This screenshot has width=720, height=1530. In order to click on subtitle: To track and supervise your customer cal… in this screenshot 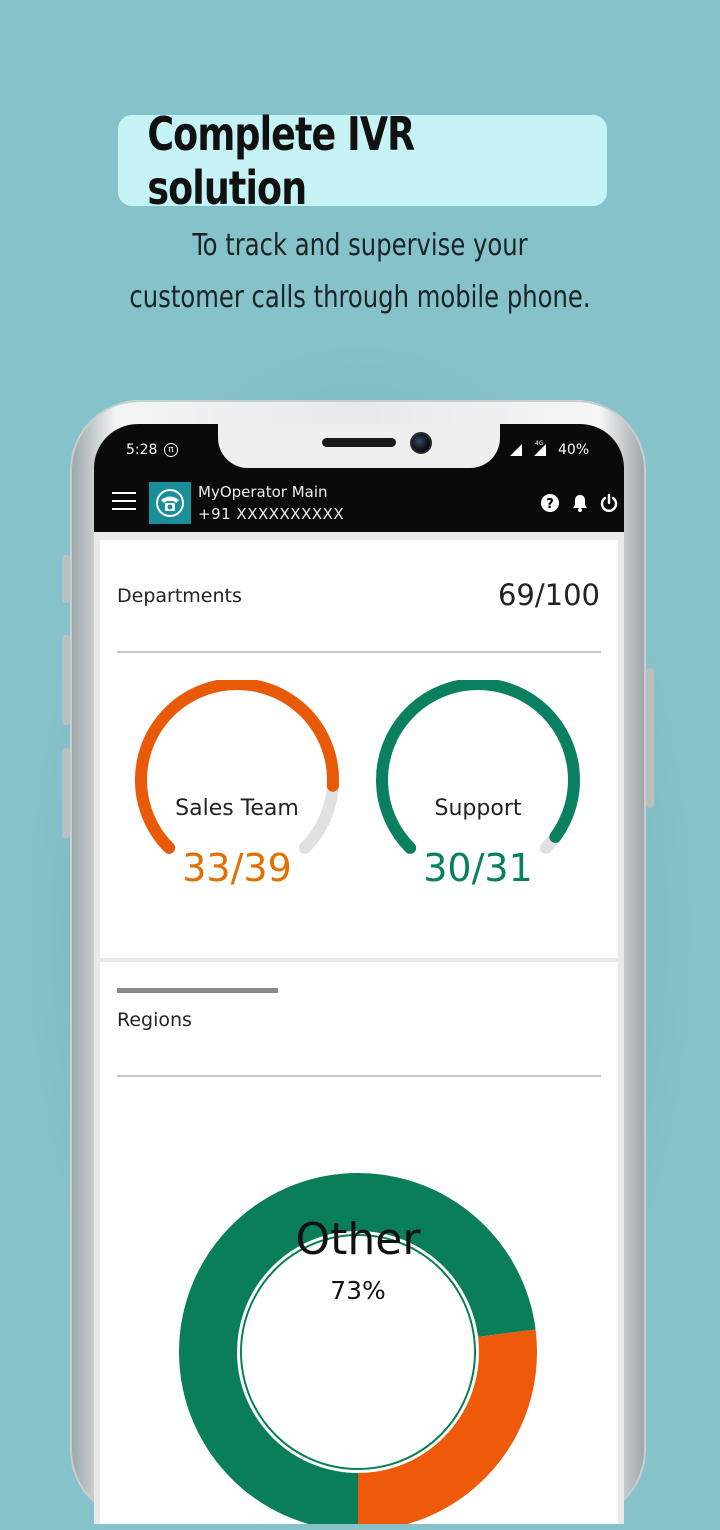, I will do `click(360, 272)`.